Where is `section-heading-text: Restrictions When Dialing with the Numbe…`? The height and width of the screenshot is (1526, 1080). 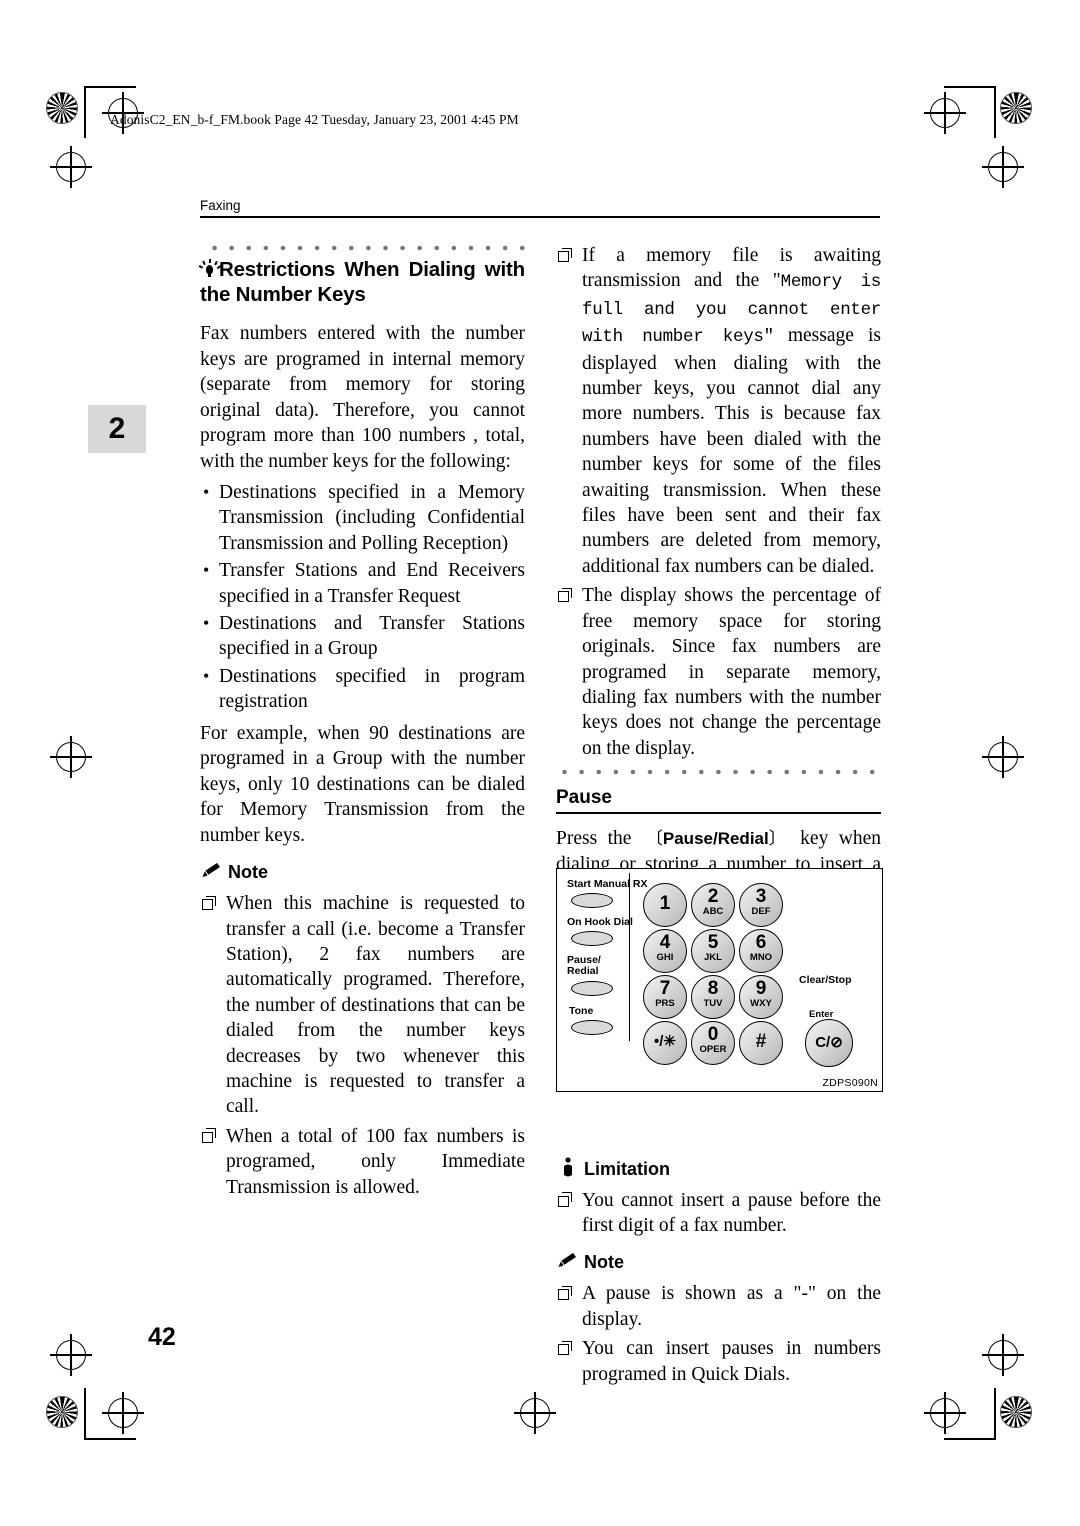
section-heading-text: Restrictions When Dialing with the Numbe… is located at coordinates (362, 282).